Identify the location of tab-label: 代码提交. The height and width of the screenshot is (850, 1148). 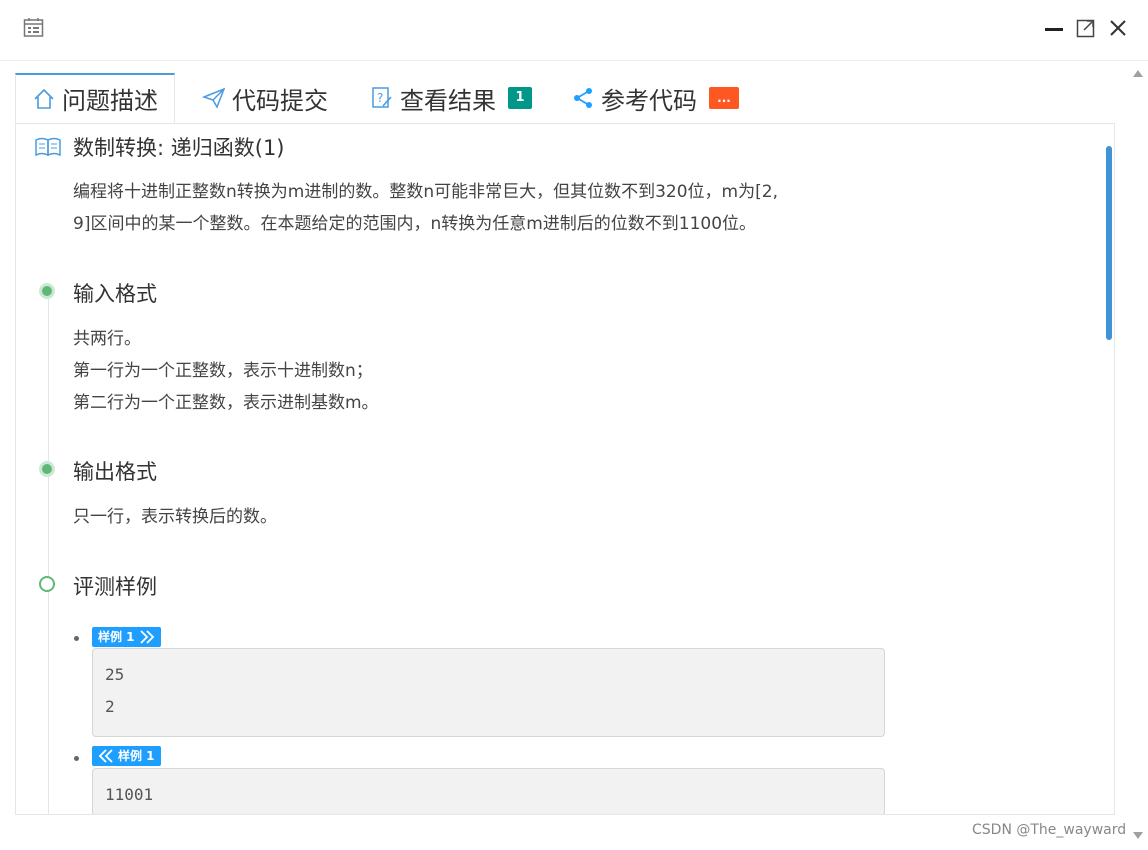
(280, 100).